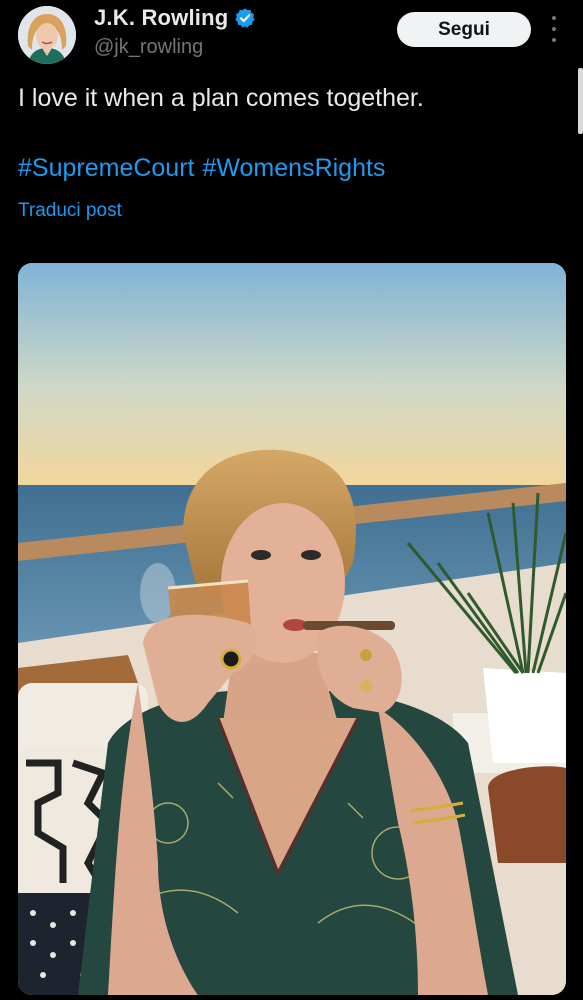 Image resolution: width=583 pixels, height=1000 pixels. I want to click on scrollbar-thumb, so click(580, 101).